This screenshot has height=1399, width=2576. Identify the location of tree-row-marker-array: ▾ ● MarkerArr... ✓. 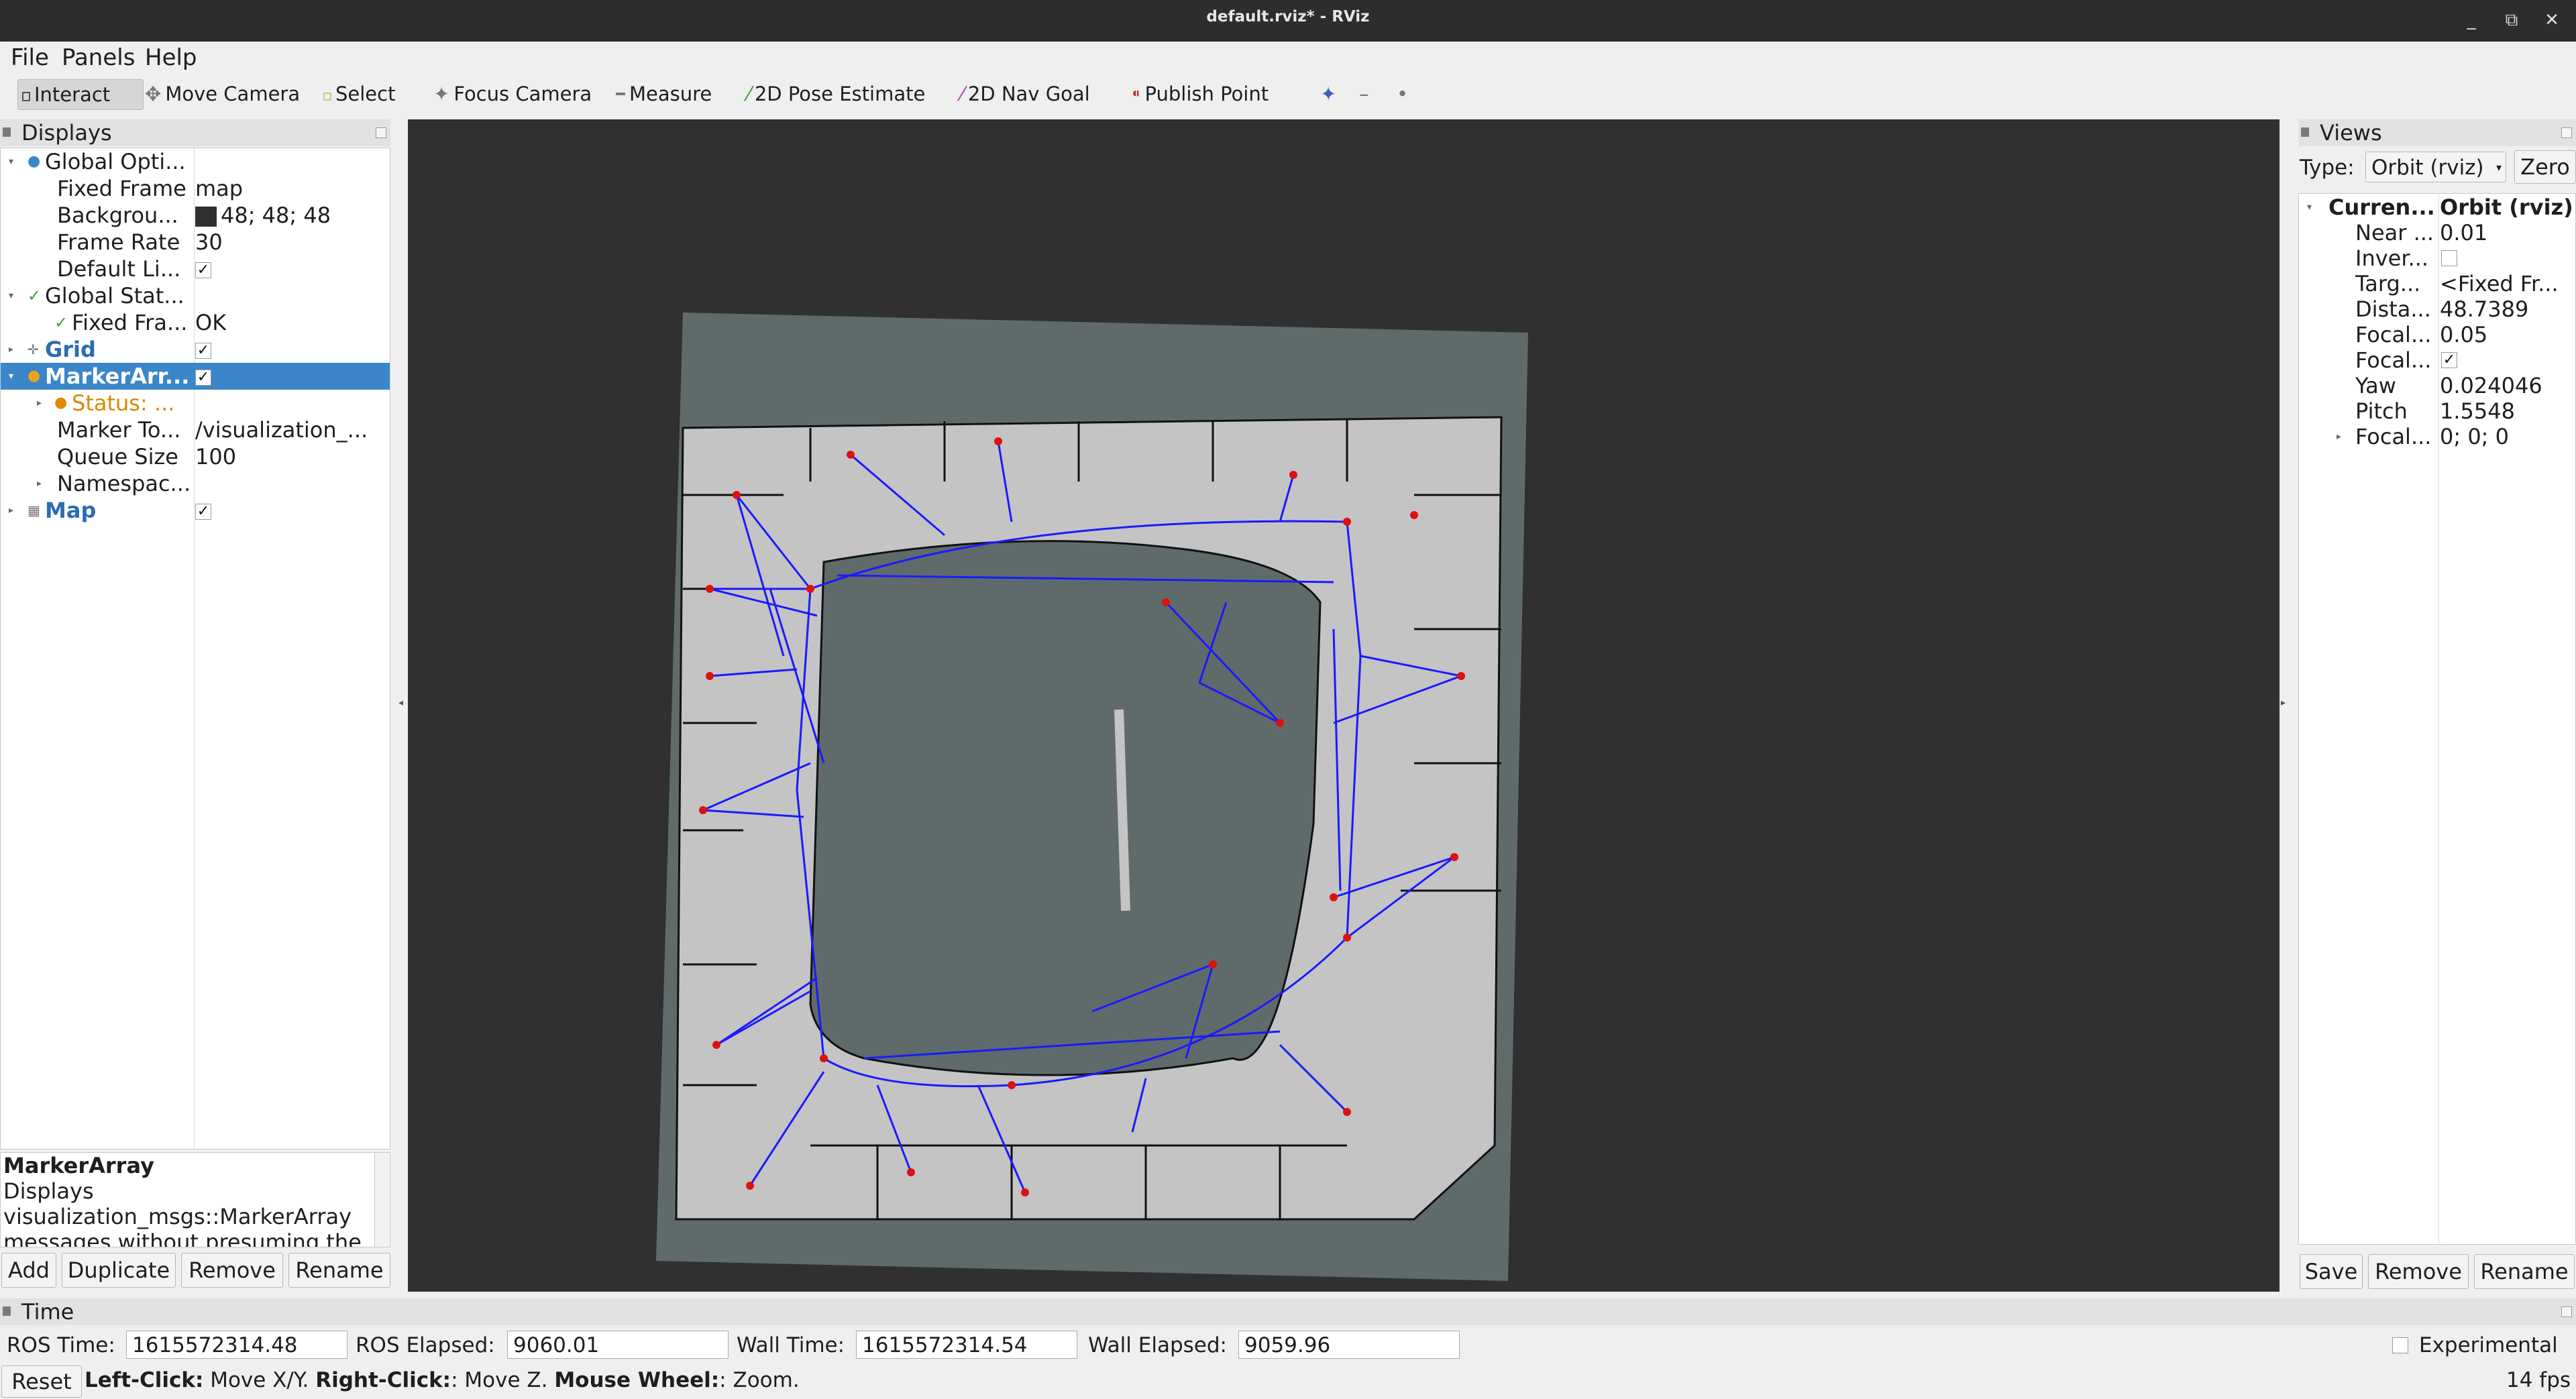
(195, 376).